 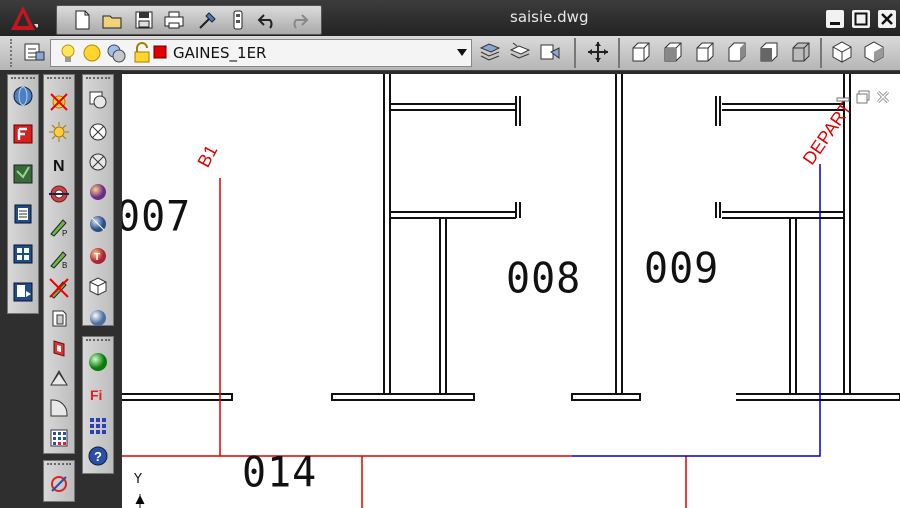 I want to click on wireframe-sphere-icon, so click(x=98, y=132).